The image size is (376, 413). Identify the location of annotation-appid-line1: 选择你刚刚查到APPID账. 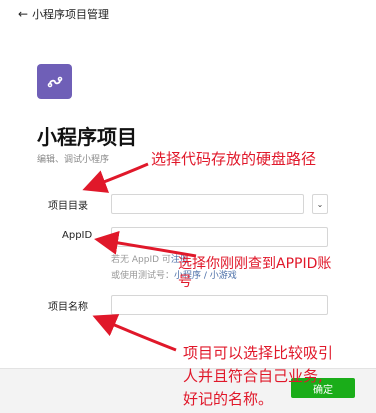
(255, 264).